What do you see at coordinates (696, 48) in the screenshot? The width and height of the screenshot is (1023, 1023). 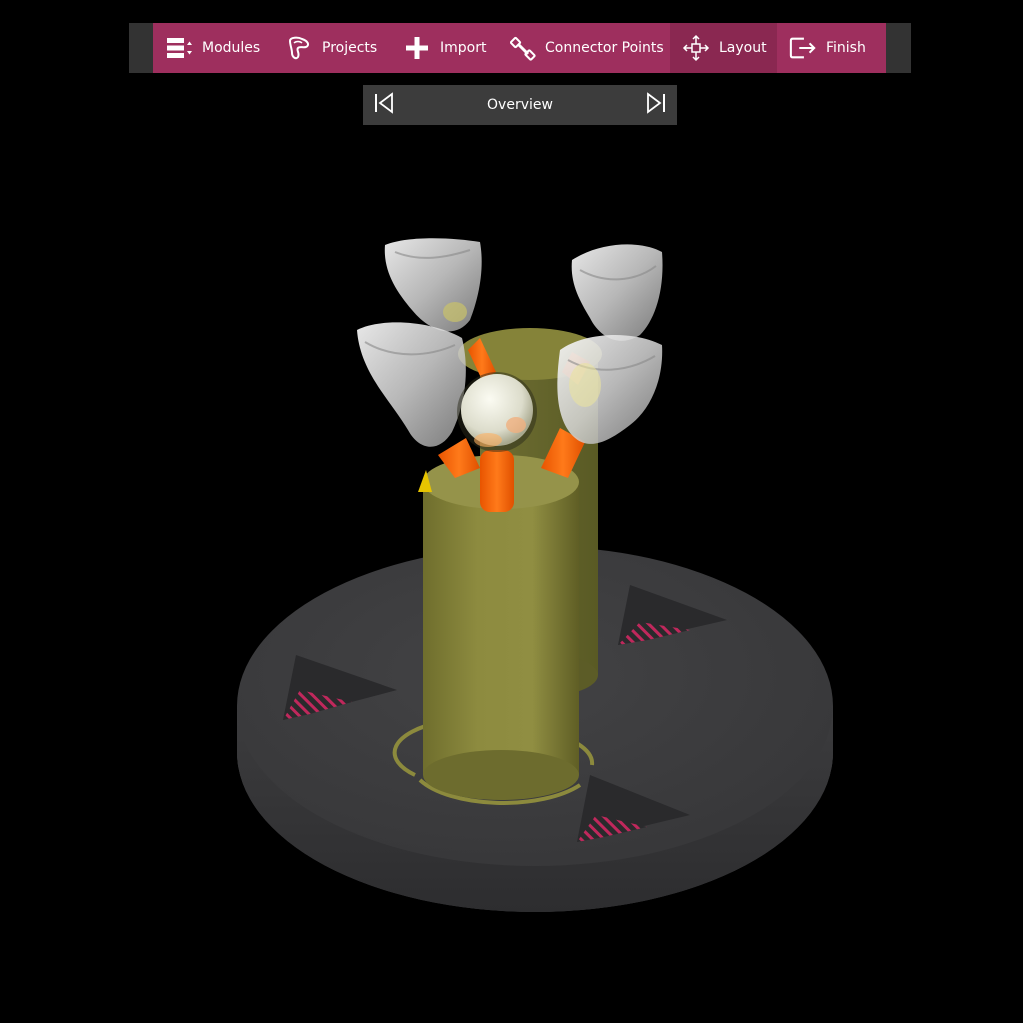 I see `move-arrows-icon` at bounding box center [696, 48].